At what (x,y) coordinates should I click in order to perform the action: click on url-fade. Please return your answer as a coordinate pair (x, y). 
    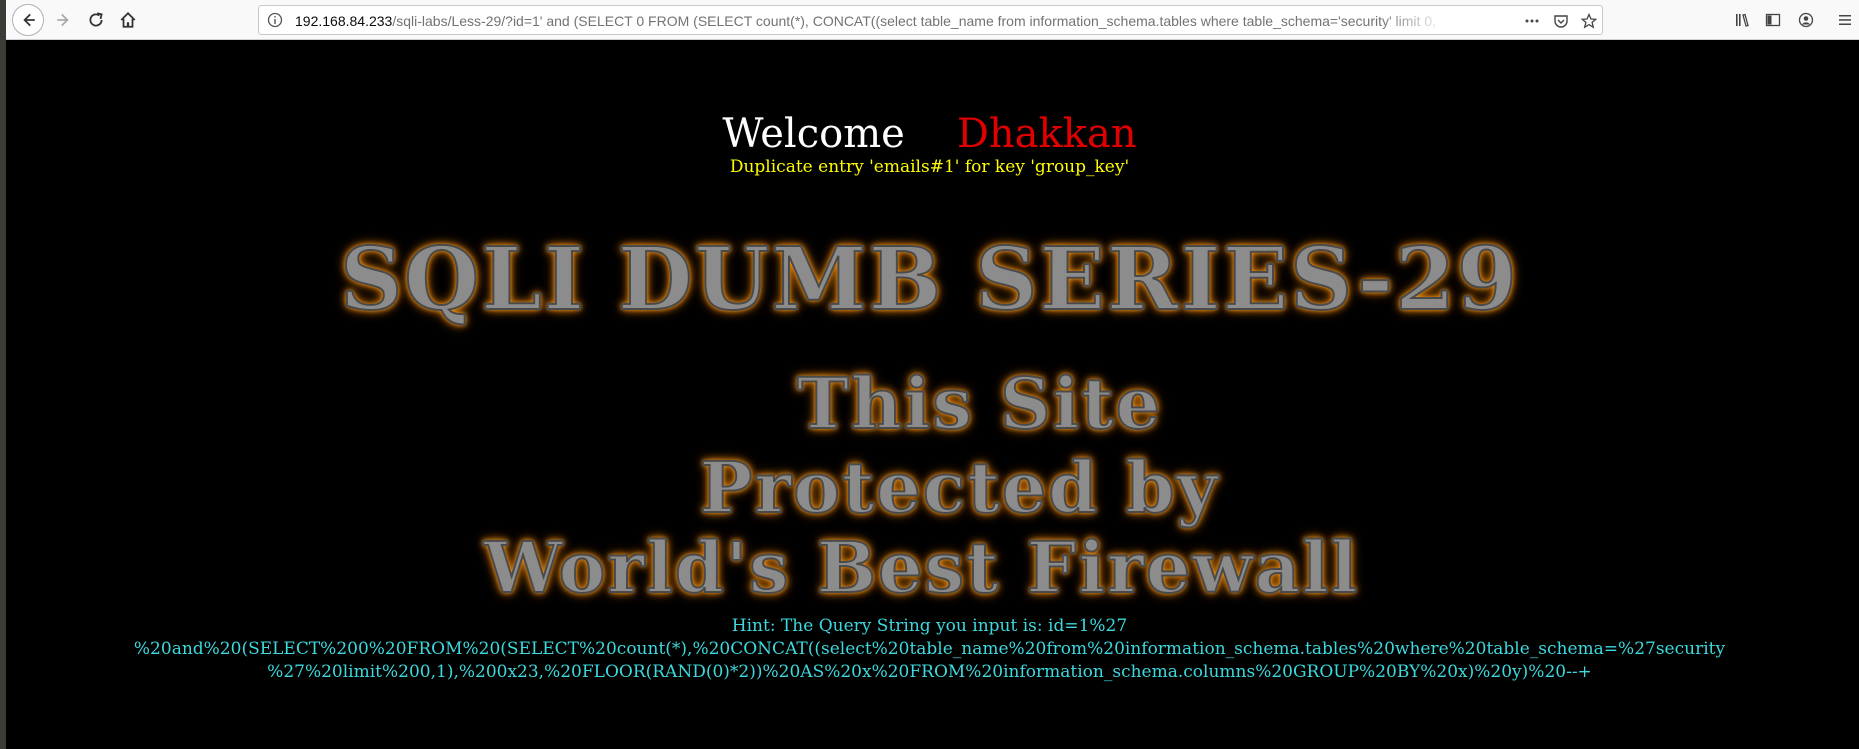
    Looking at the image, I should click on (1414, 20).